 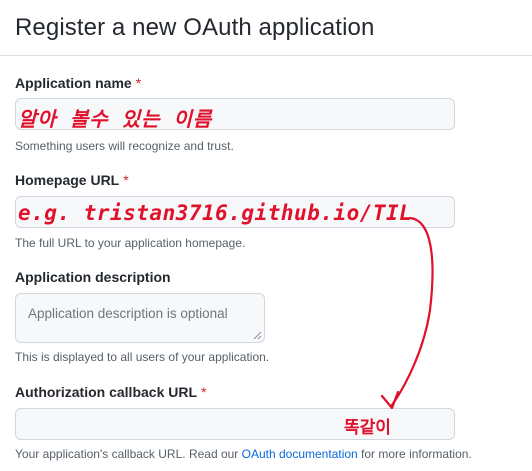 I want to click on callback-url-label: Authorization callback URL *, so click(x=110, y=392).